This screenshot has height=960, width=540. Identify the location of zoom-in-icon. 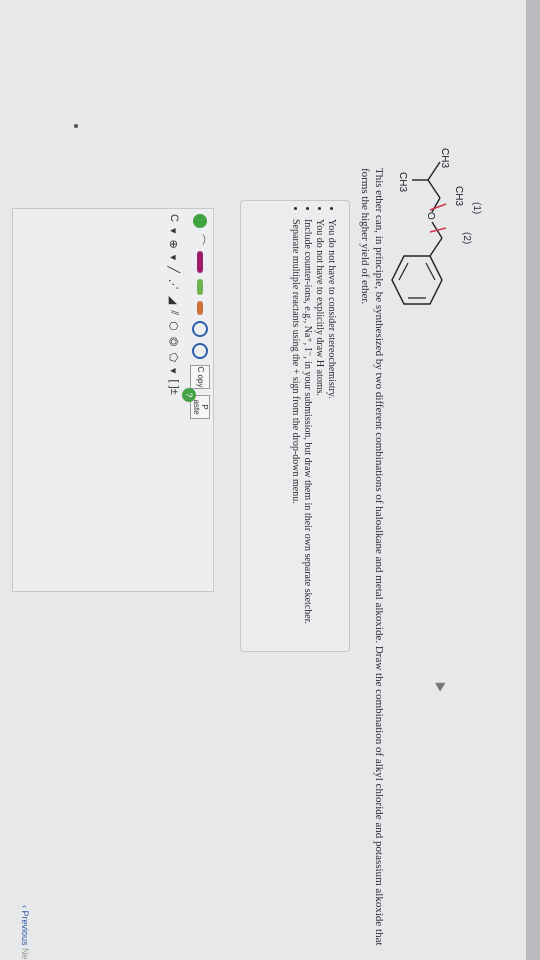
(200, 329).